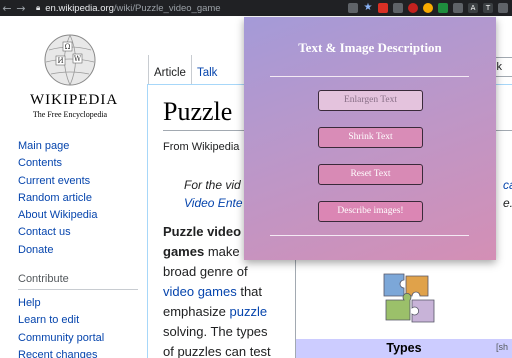 The width and height of the screenshot is (512, 358). I want to click on lead-bold-1: Puzzle video, so click(202, 231).